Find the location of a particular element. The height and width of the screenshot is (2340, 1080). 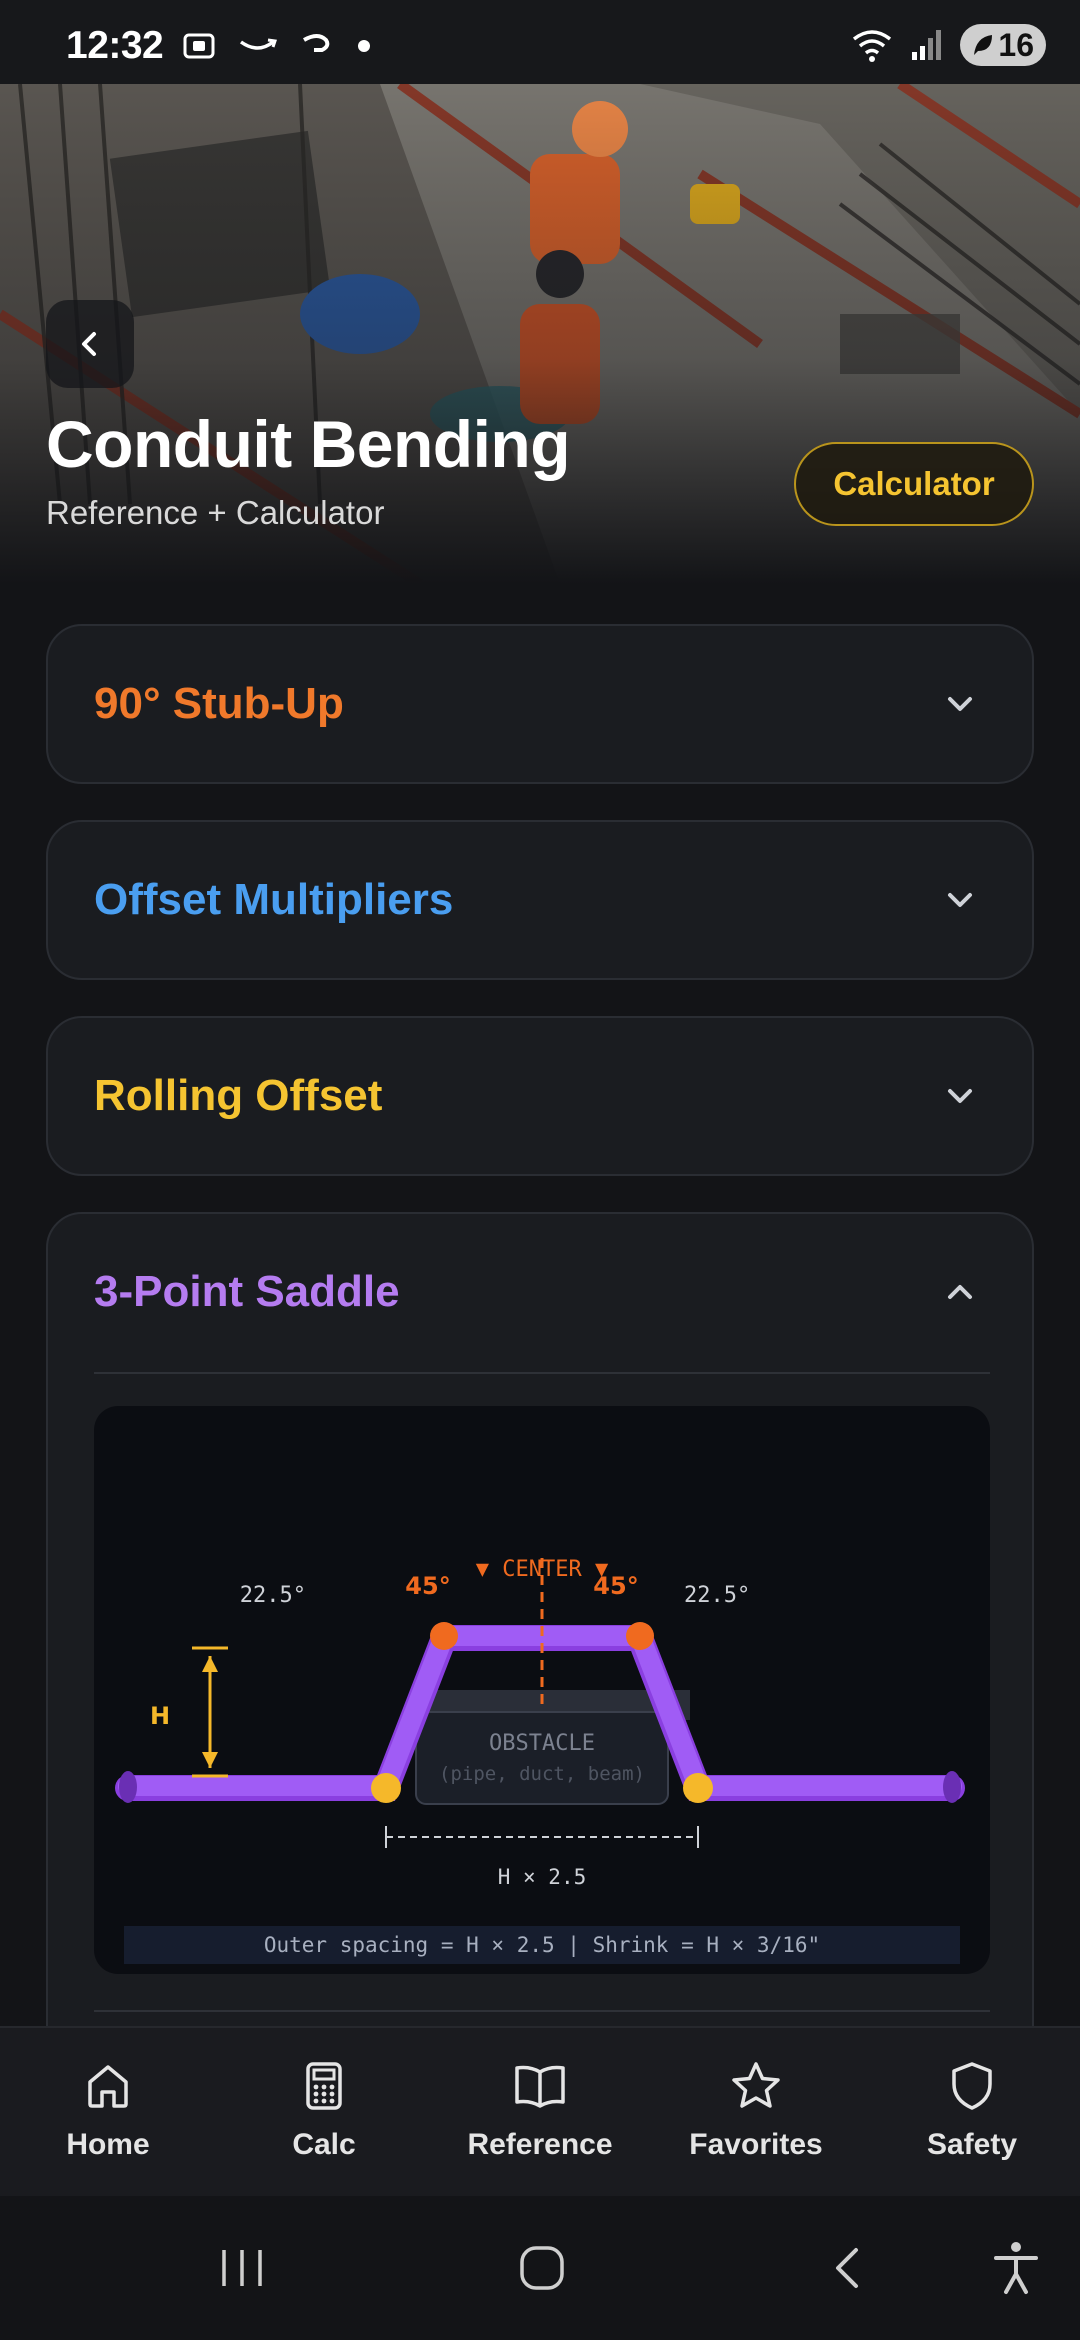

section-offset-multipliers: Offset Multipliers is located at coordinates (540, 900).